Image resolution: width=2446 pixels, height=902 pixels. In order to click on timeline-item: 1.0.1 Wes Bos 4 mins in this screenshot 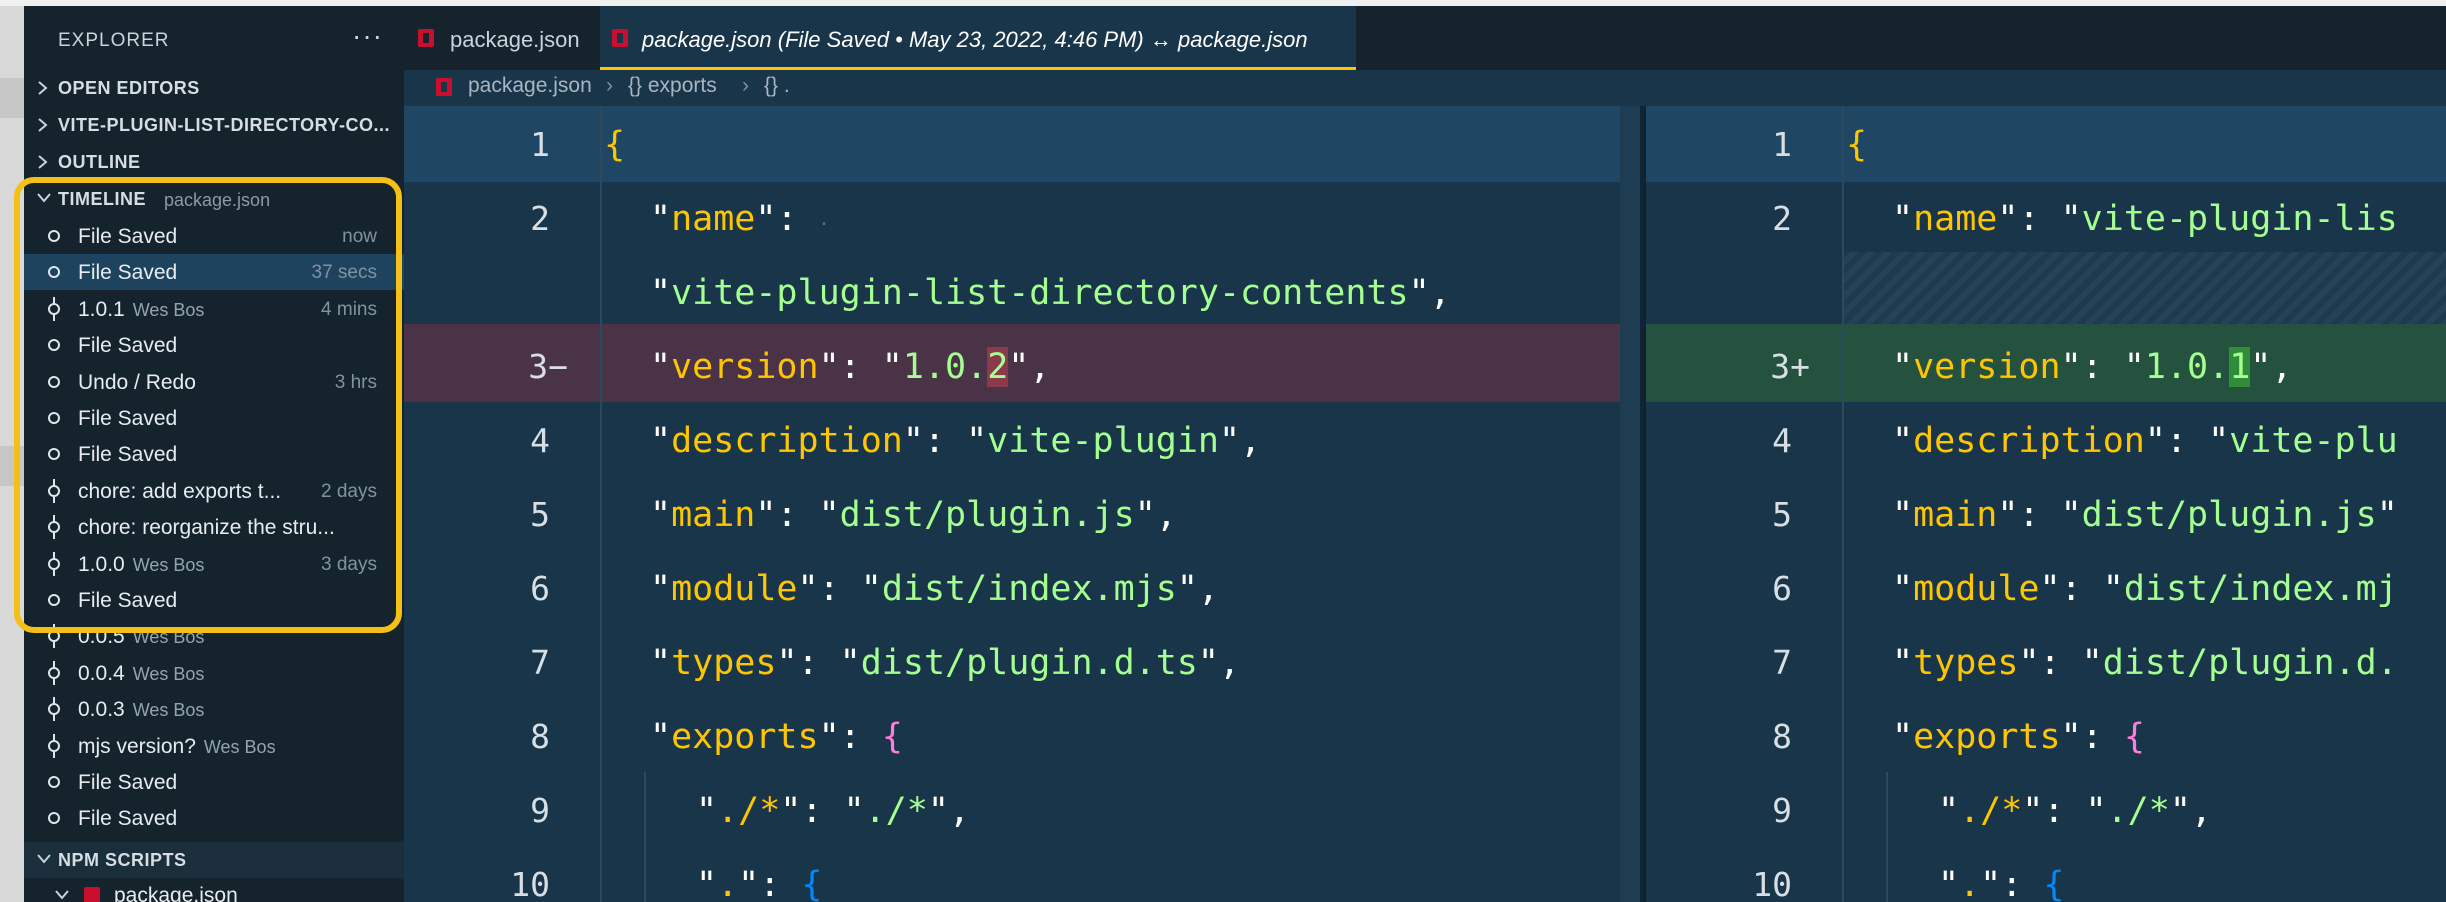, I will do `click(214, 309)`.